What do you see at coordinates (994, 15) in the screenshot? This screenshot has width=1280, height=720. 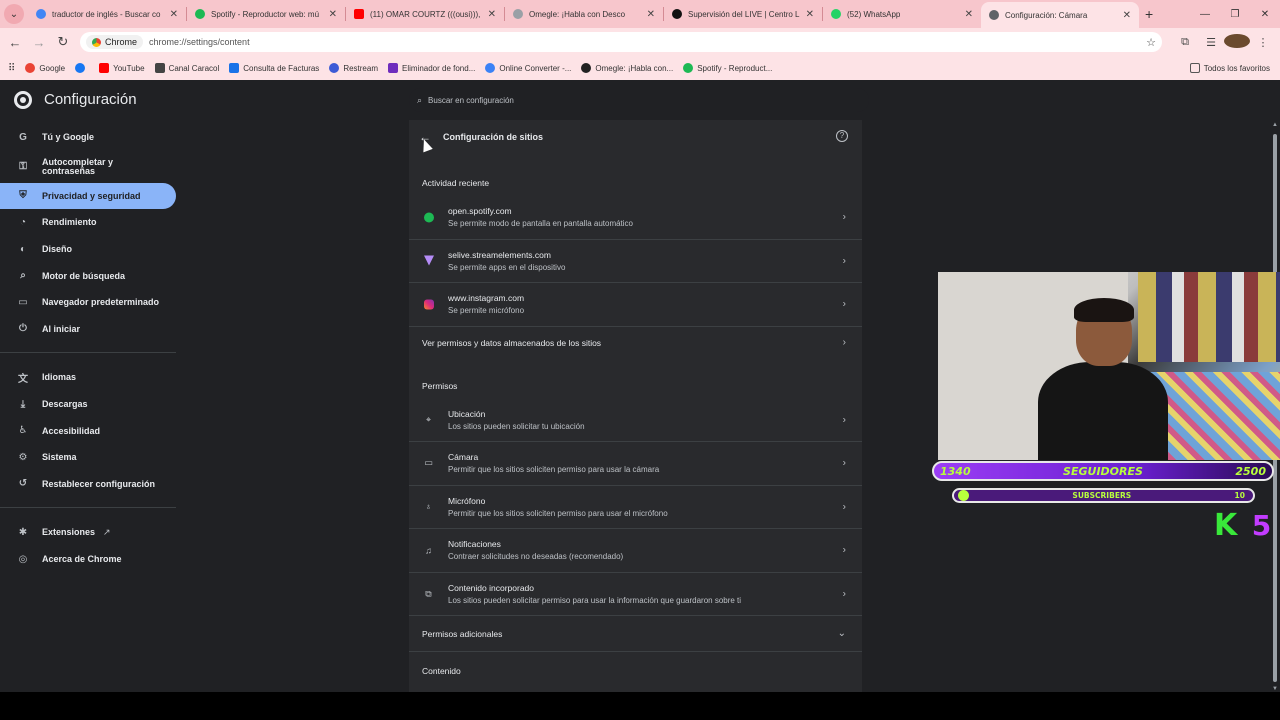 I see `gear-icon` at bounding box center [994, 15].